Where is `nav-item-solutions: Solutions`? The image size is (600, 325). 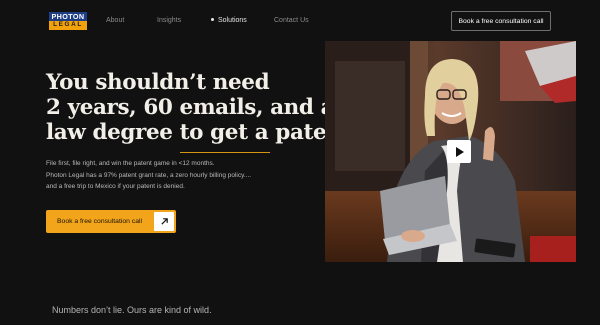 nav-item-solutions: Solutions is located at coordinates (229, 20).